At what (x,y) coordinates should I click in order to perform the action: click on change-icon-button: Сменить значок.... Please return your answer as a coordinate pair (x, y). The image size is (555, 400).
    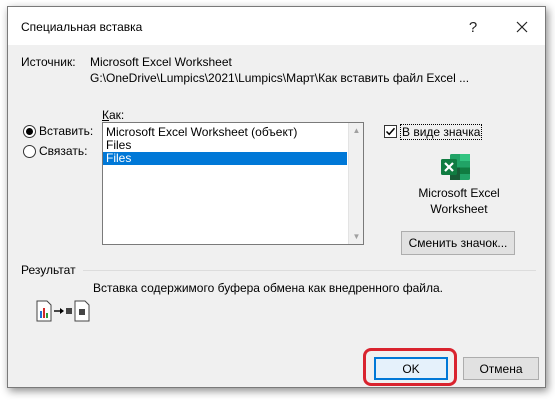
    Looking at the image, I should click on (458, 243).